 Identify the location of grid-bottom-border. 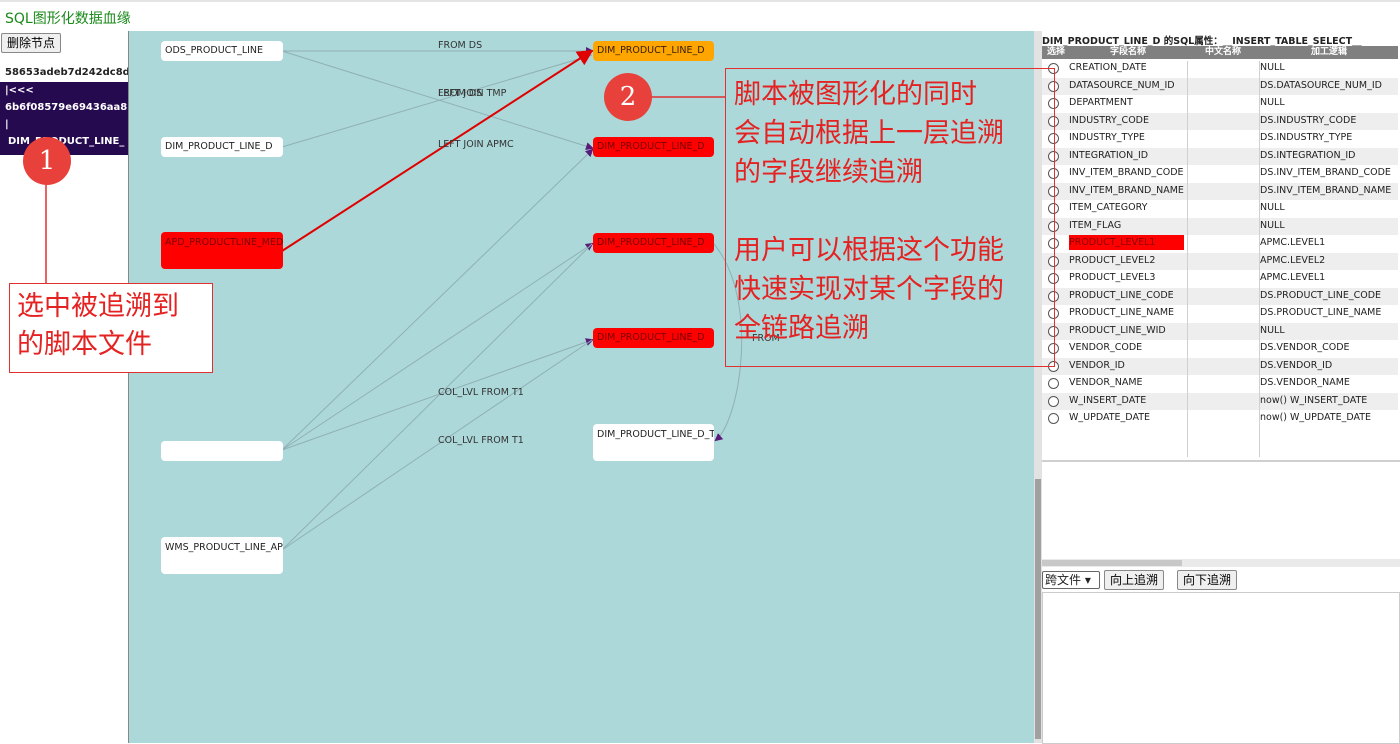
(1221, 461).